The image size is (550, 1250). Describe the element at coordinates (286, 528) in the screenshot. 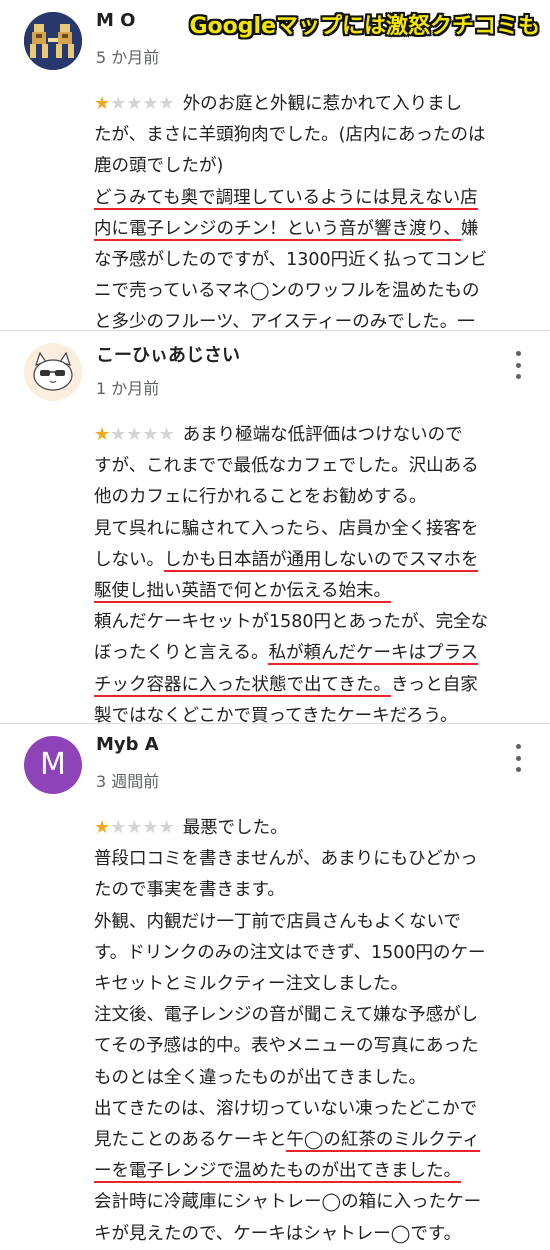

I see `review-line: 見て呉れに騙されて入ったら、店員か全く接客を` at that location.